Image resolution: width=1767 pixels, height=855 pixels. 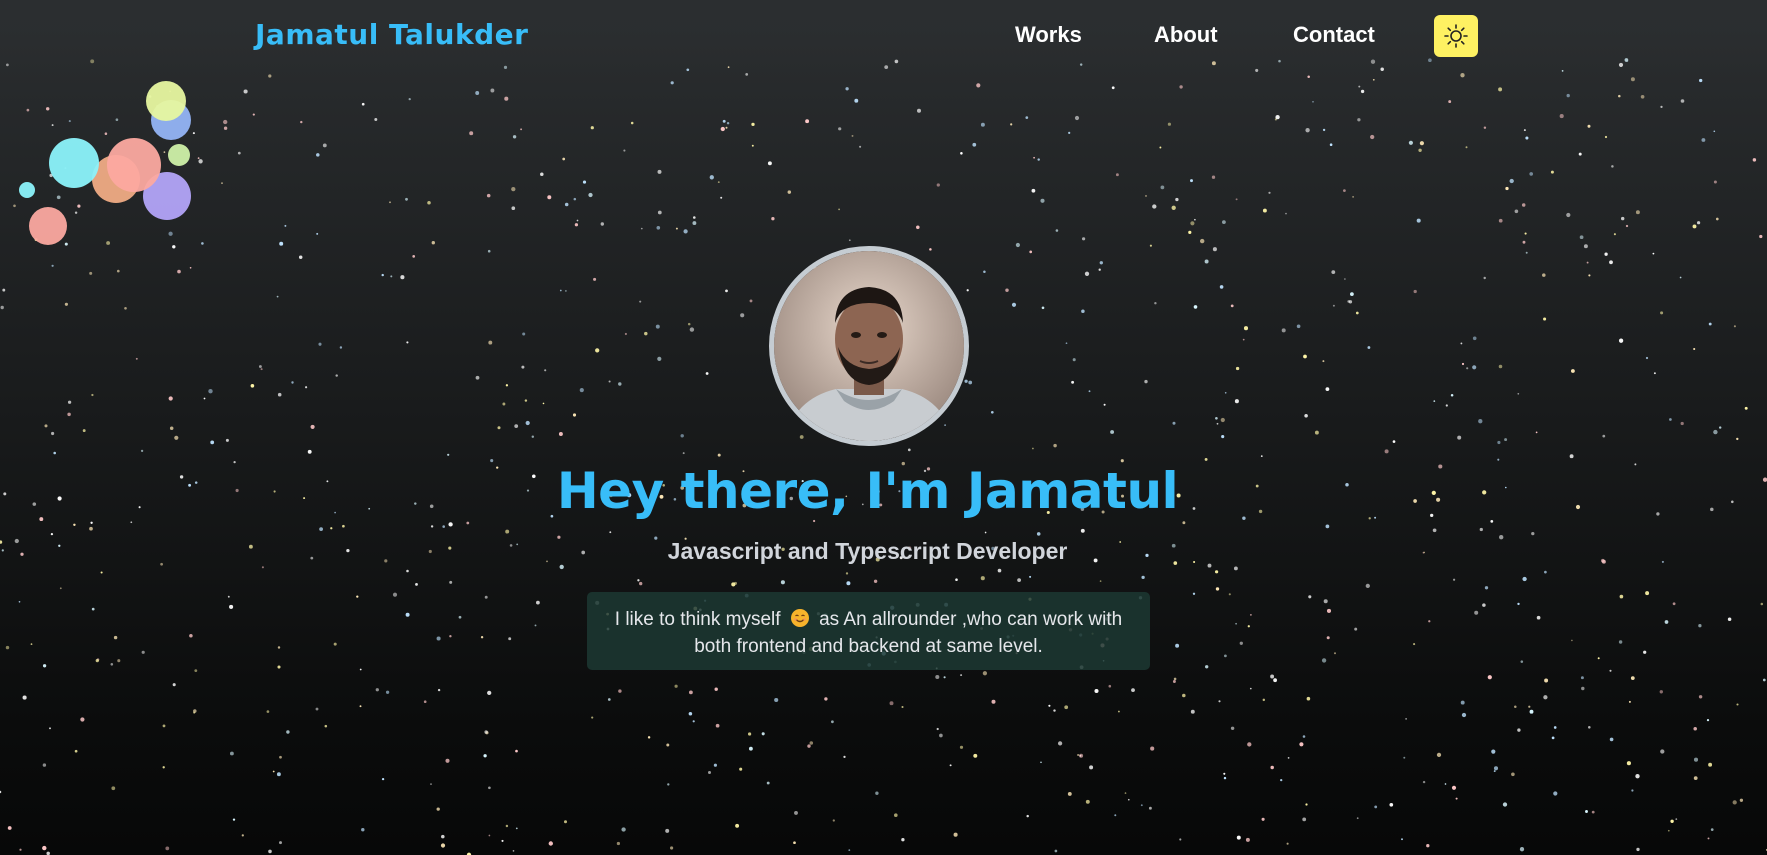 What do you see at coordinates (1048, 35) in the screenshot?
I see `nav-link-works: Works` at bounding box center [1048, 35].